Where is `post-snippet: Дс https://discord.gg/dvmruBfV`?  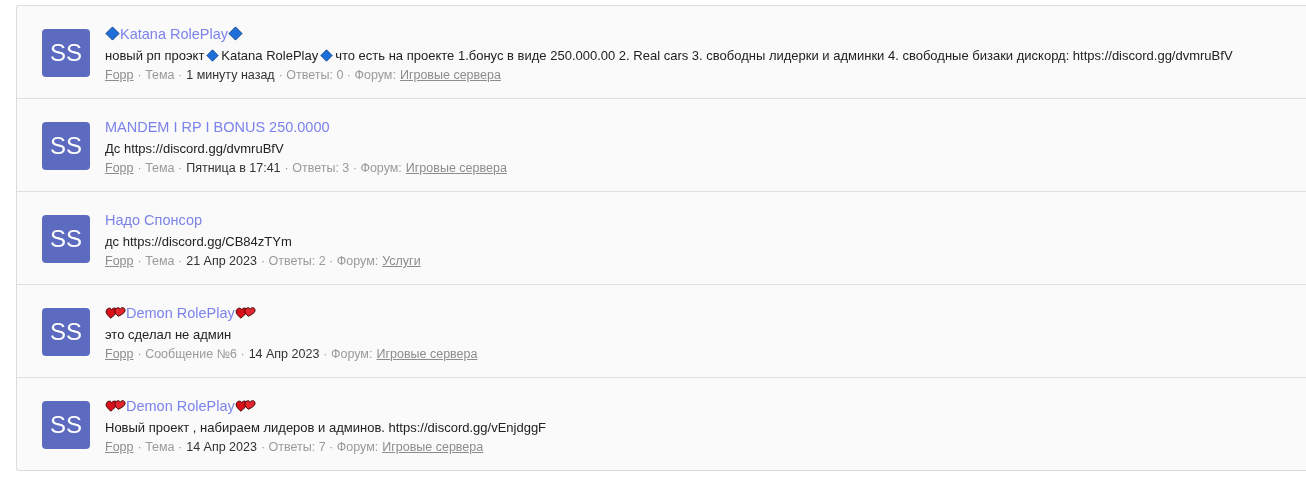
post-snippet: Дс https://discord.gg/dvmruBfV is located at coordinates (194, 148).